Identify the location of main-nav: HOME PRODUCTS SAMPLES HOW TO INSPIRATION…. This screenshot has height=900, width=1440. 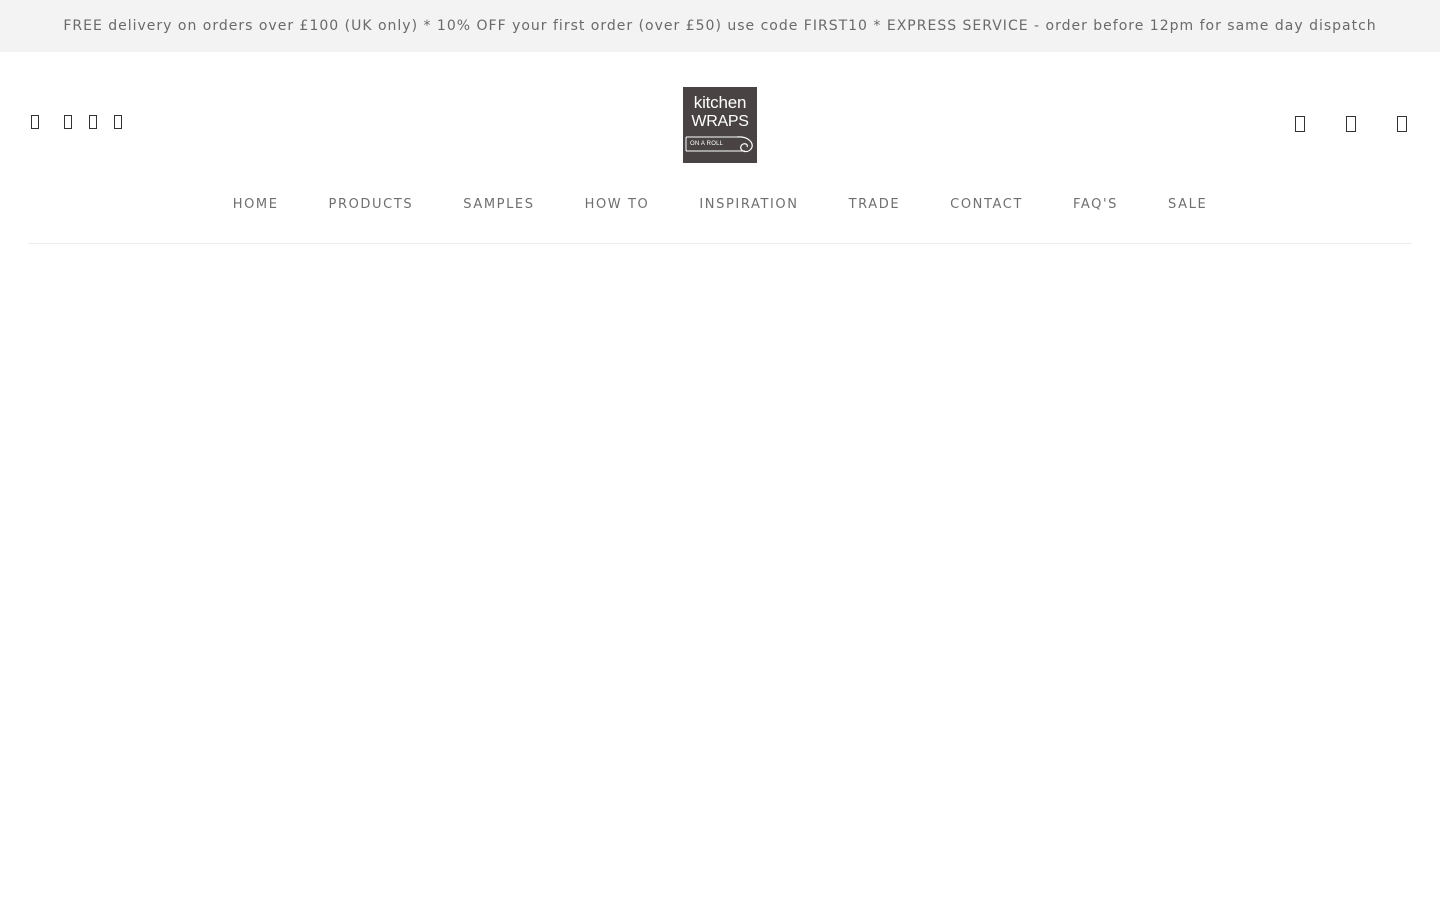
(720, 204).